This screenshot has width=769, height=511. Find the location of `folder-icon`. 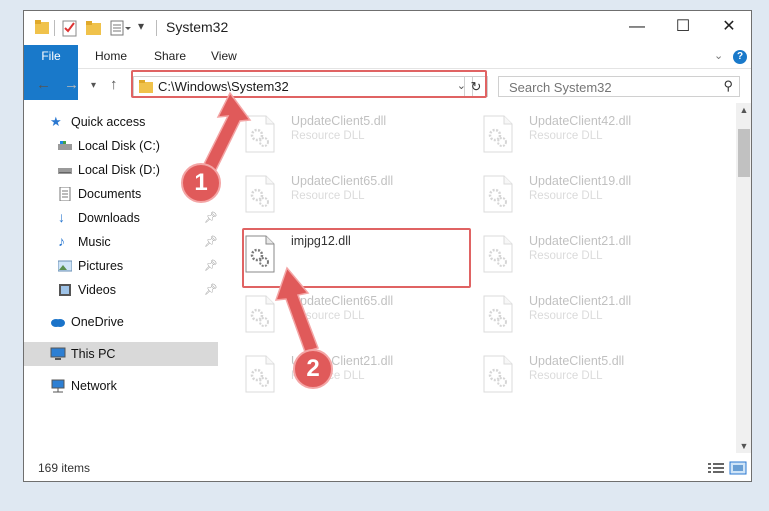

folder-icon is located at coordinates (146, 86).